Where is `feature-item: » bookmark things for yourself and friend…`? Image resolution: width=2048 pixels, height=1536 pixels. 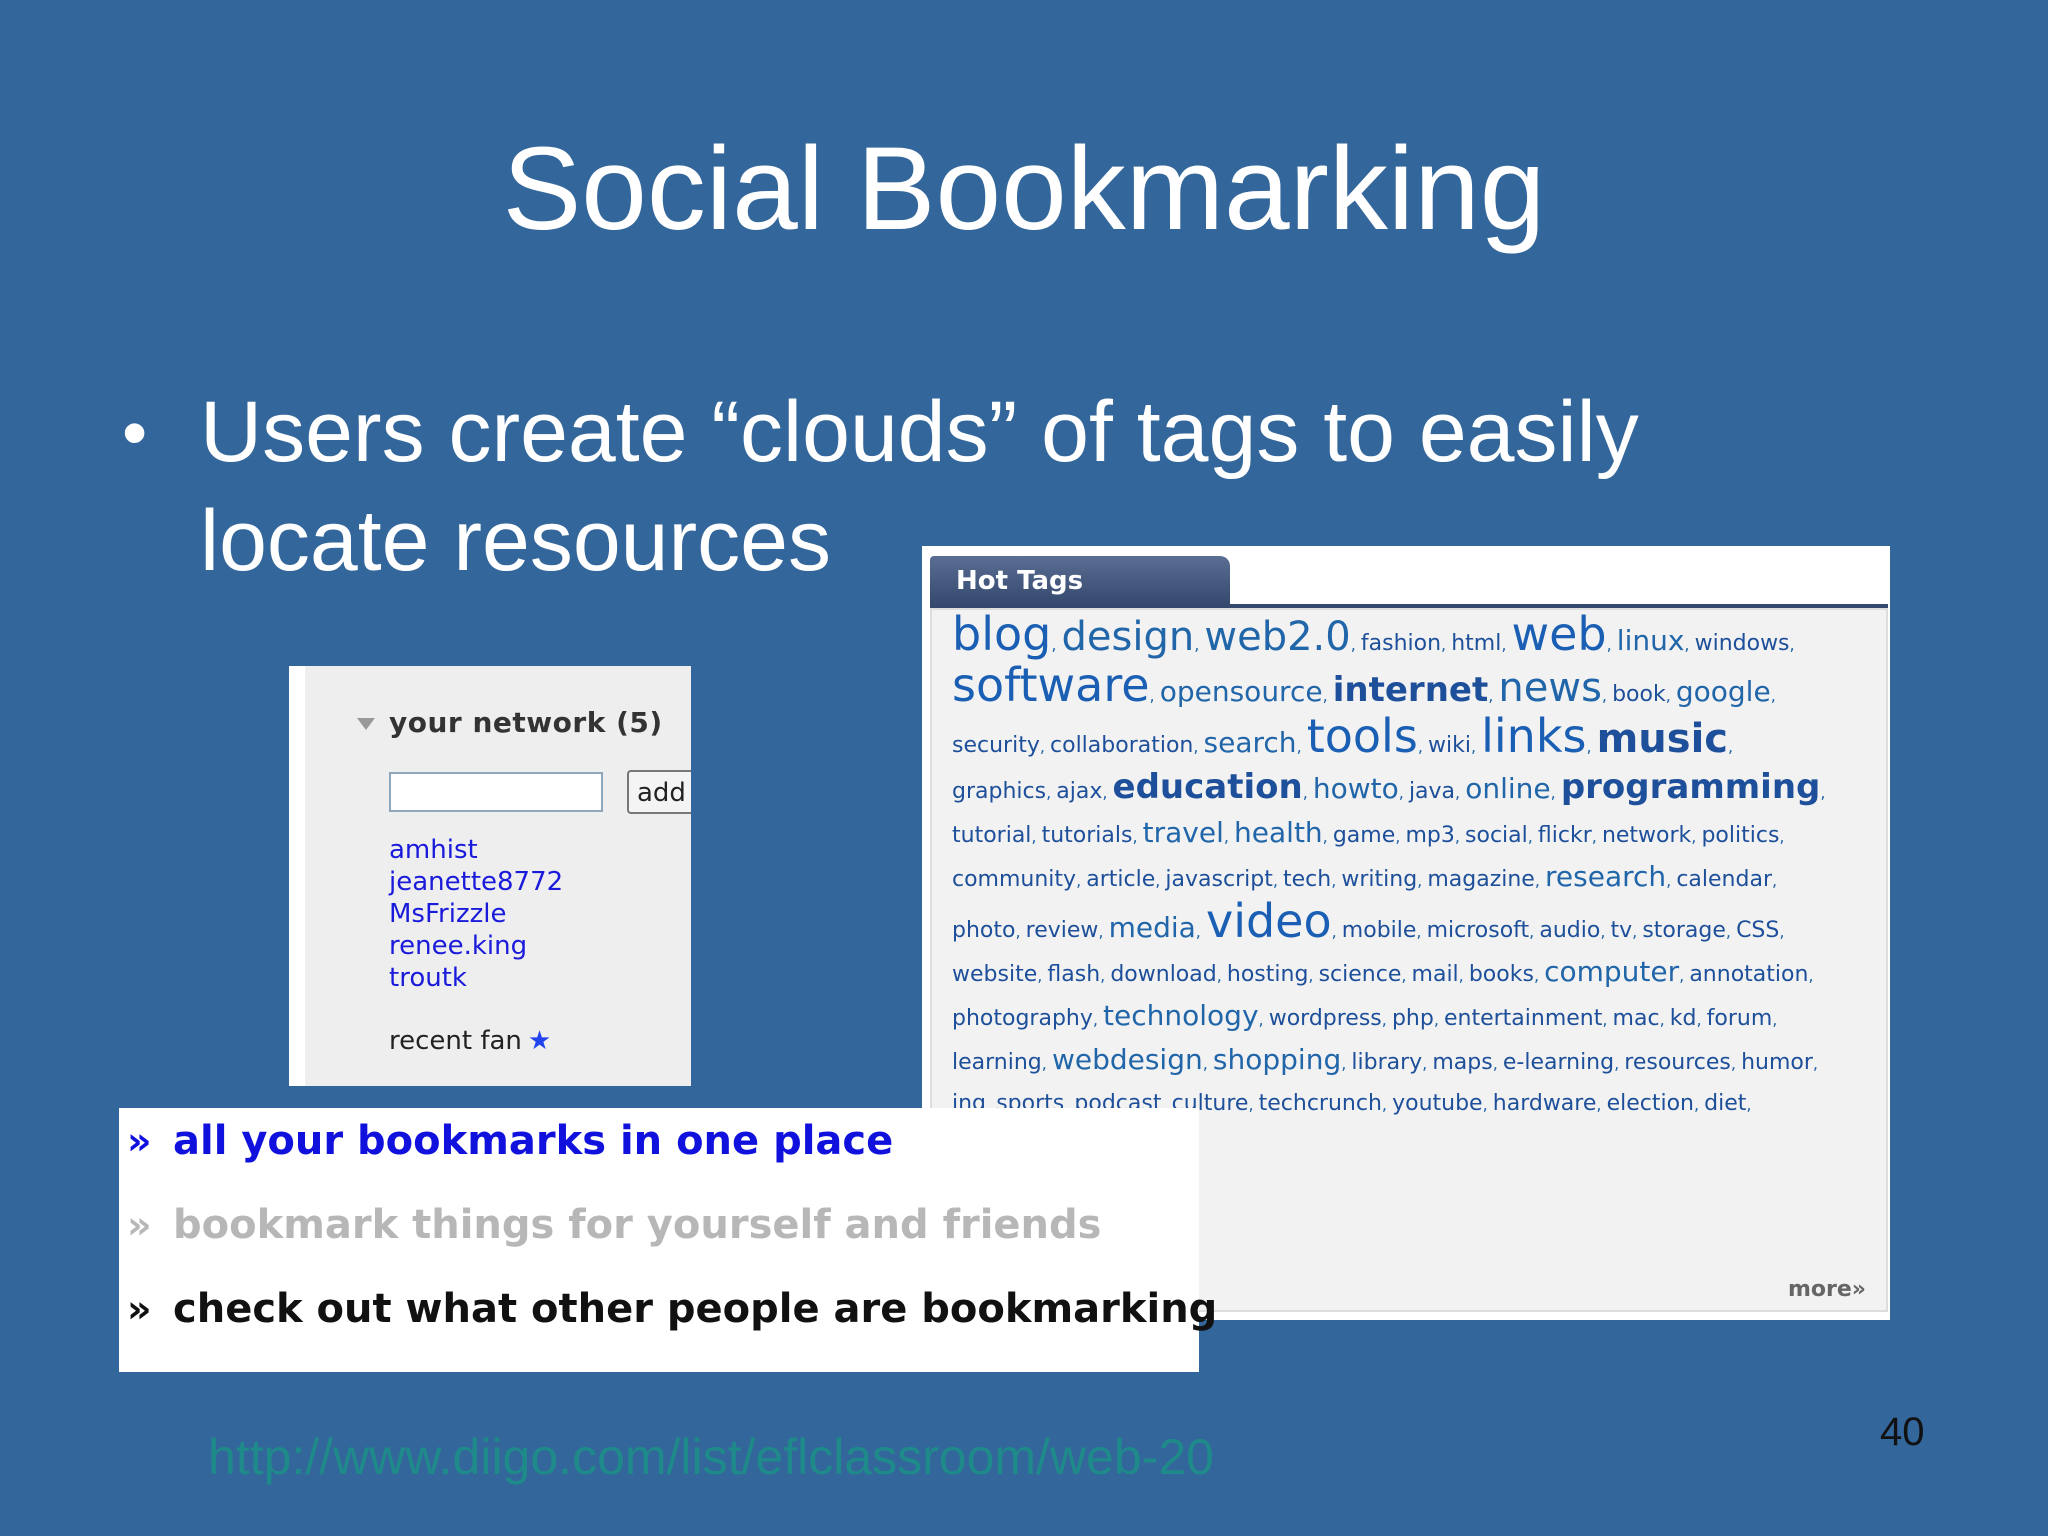 feature-item: » bookmark things for yourself and friend… is located at coordinates (614, 1225).